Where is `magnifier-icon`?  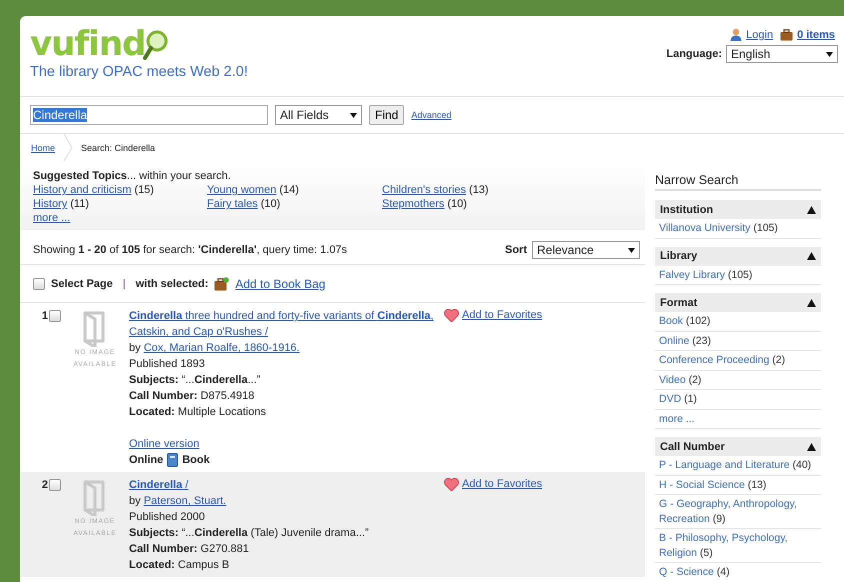 magnifier-icon is located at coordinates (156, 45).